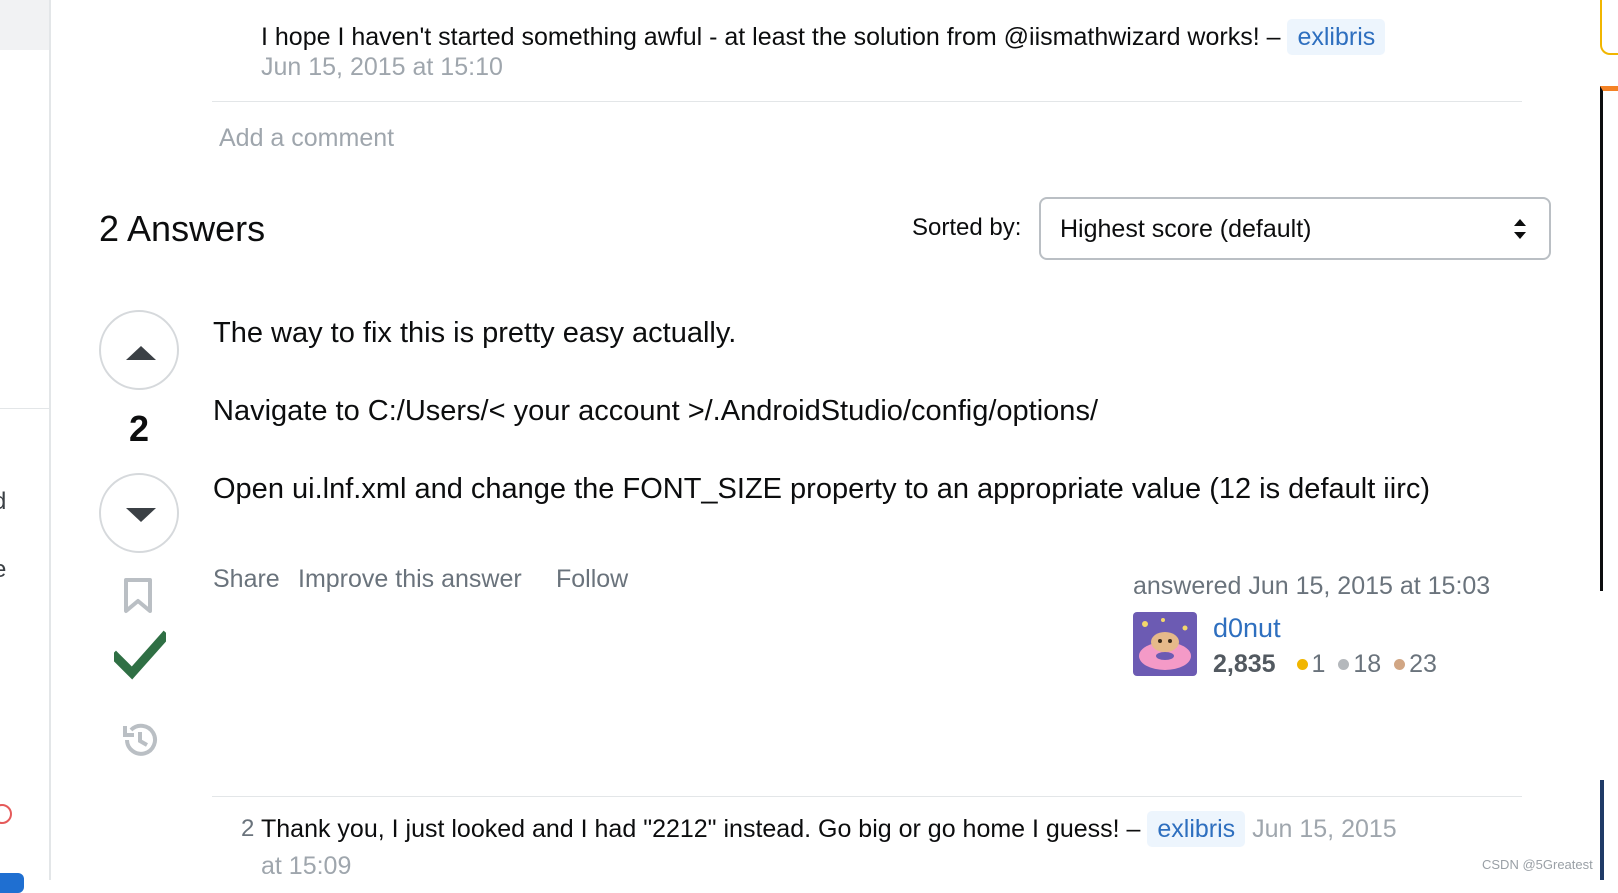 The image size is (1618, 893). I want to click on share-link: Share, so click(246, 579).